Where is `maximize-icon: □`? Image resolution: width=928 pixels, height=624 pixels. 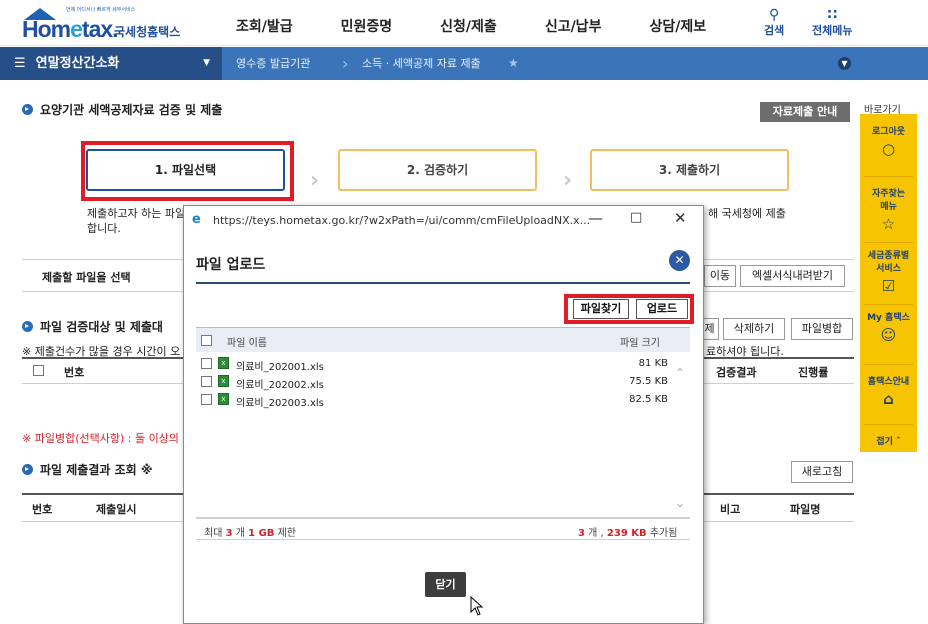
maximize-icon: □ is located at coordinates (636, 217).